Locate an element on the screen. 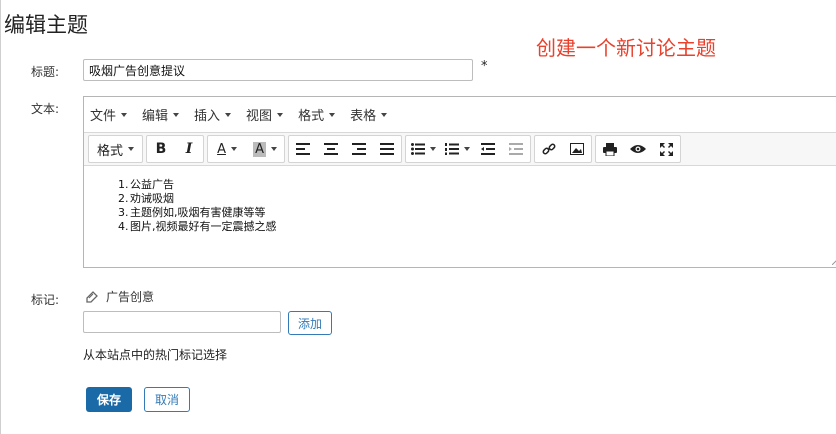 The width and height of the screenshot is (836, 434). tag-text: 广告创意 is located at coordinates (130, 297).